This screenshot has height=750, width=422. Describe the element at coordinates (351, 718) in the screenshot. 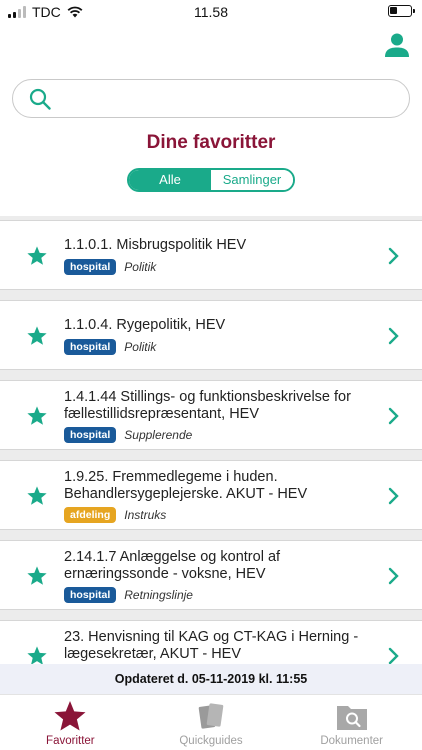

I see `documents-icon` at that location.